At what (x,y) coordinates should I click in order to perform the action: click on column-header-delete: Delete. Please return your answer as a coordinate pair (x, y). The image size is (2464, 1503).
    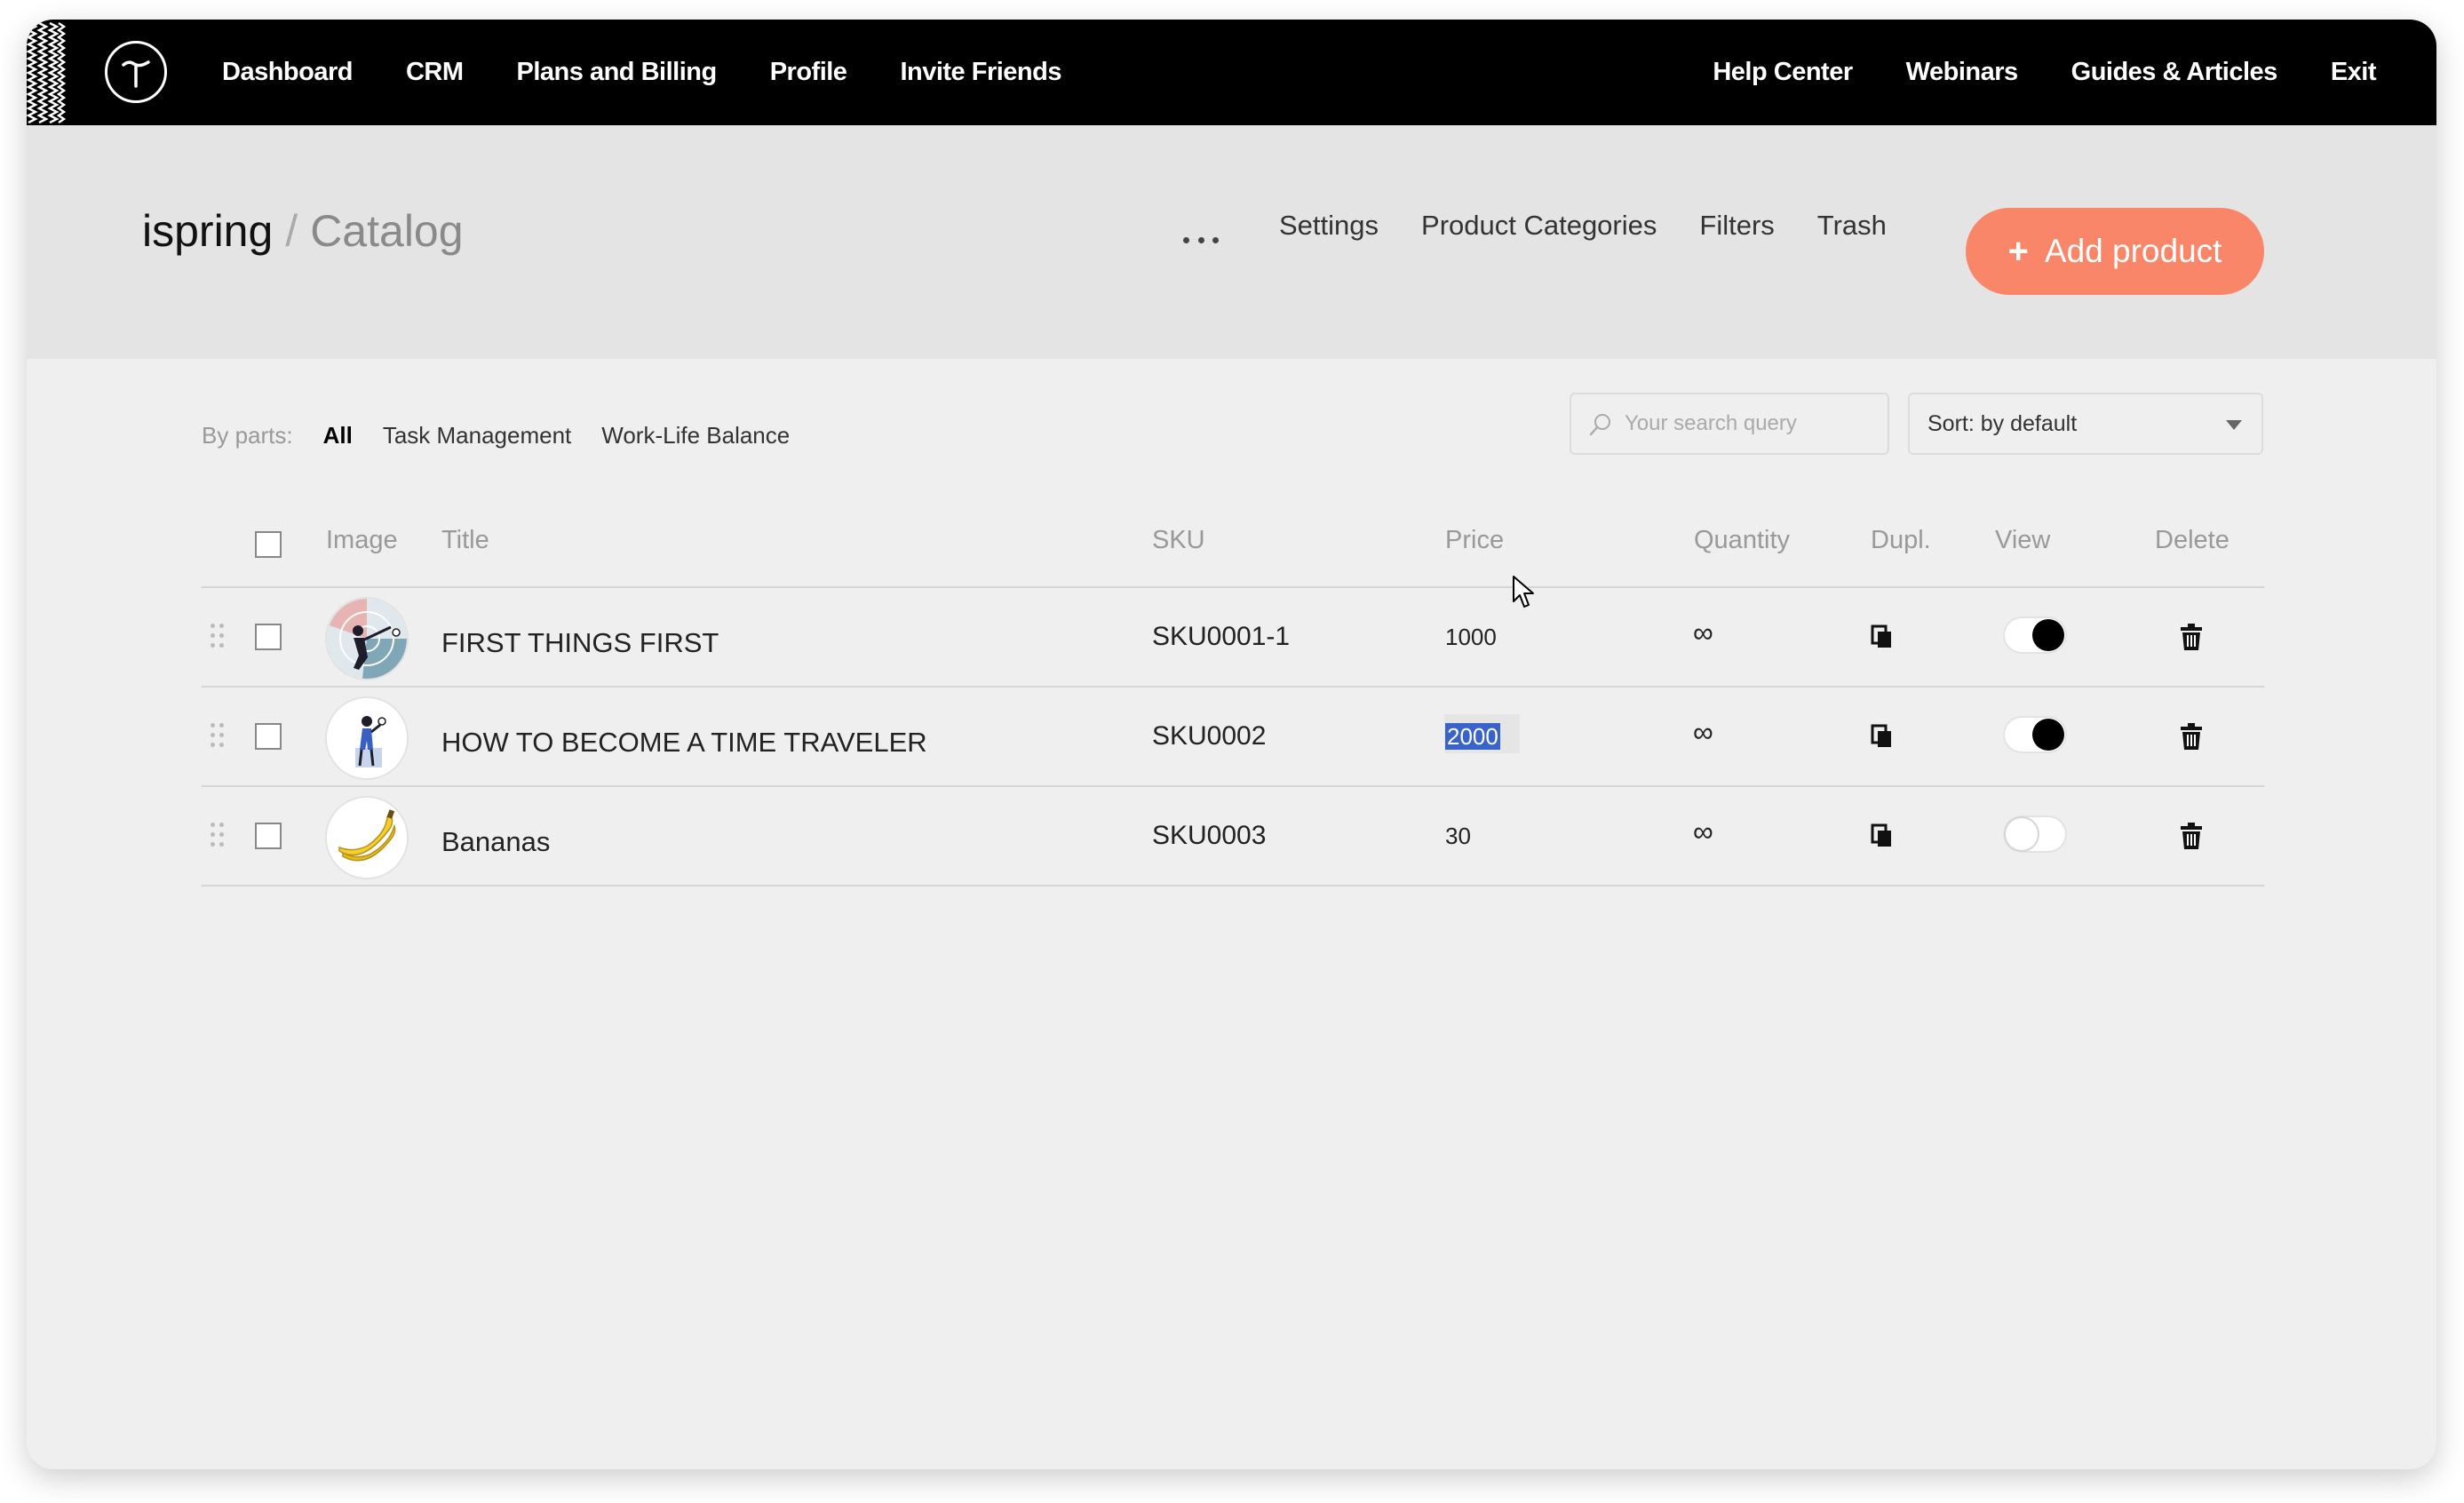
    Looking at the image, I should click on (2192, 540).